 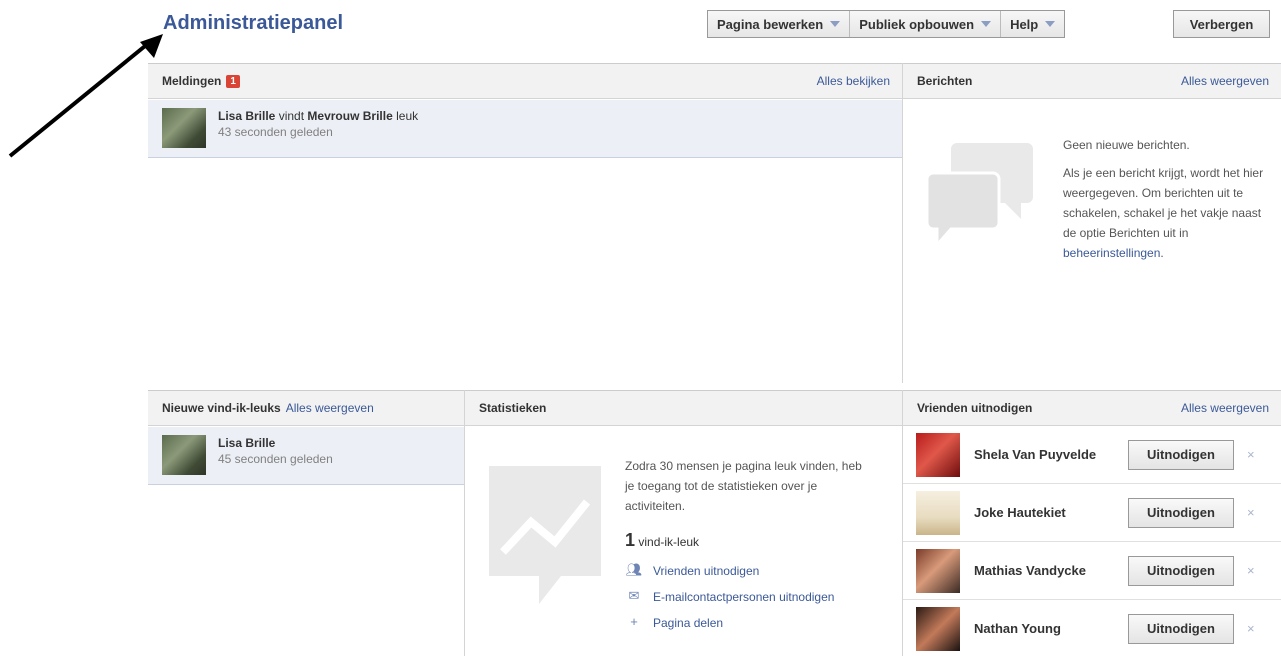 I want to click on build-audience-menu: Publiek opbouwen, so click(x=926, y=24).